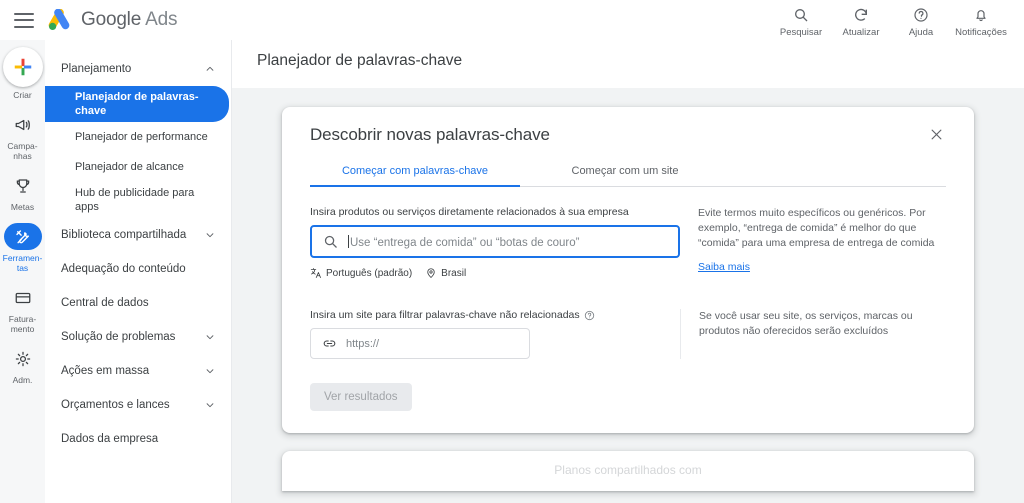 The height and width of the screenshot is (503, 1024). Describe the element at coordinates (628, 396) in the screenshot. I see `dialog-actions: Ver resultados` at that location.